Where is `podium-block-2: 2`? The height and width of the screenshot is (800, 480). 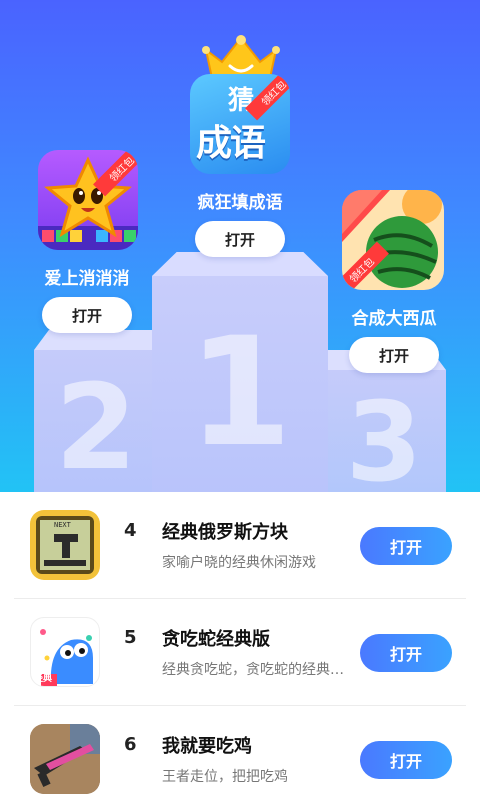 podium-block-2: 2 is located at coordinates (96, 411).